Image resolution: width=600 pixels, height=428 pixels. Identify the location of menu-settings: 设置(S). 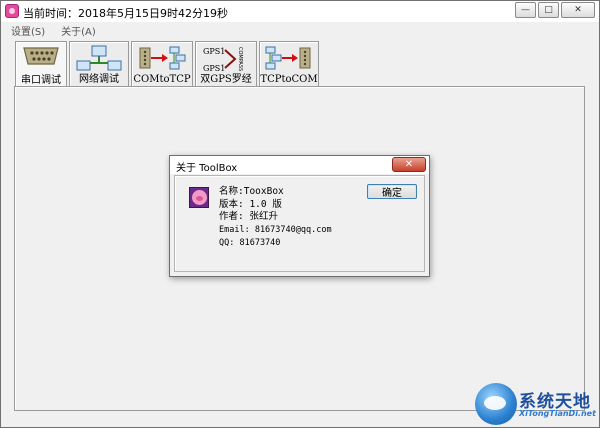
(26, 30).